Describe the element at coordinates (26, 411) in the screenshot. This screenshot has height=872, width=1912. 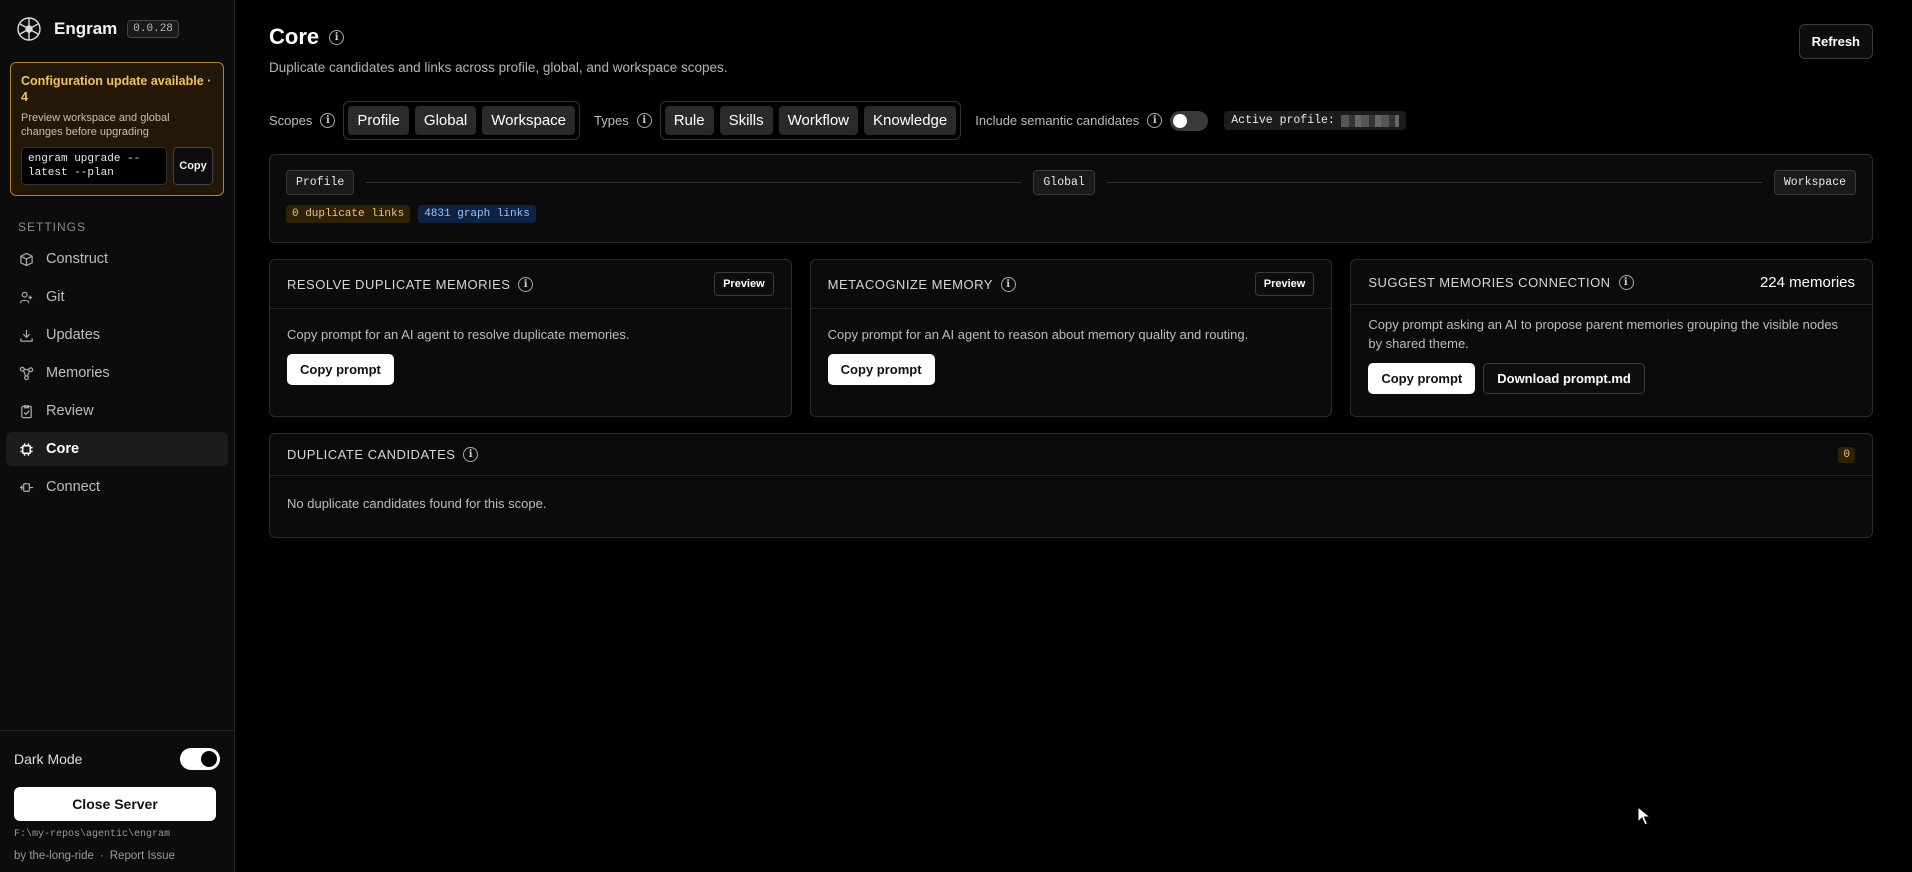
I see `clipboard-icon` at that location.